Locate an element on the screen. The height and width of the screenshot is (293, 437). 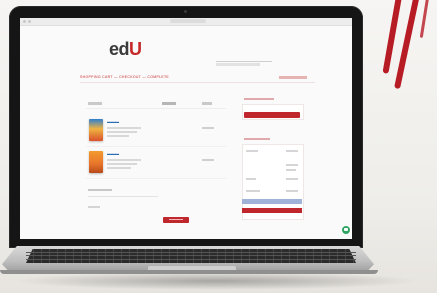
checkout-step-link is located at coordinates (293, 77).